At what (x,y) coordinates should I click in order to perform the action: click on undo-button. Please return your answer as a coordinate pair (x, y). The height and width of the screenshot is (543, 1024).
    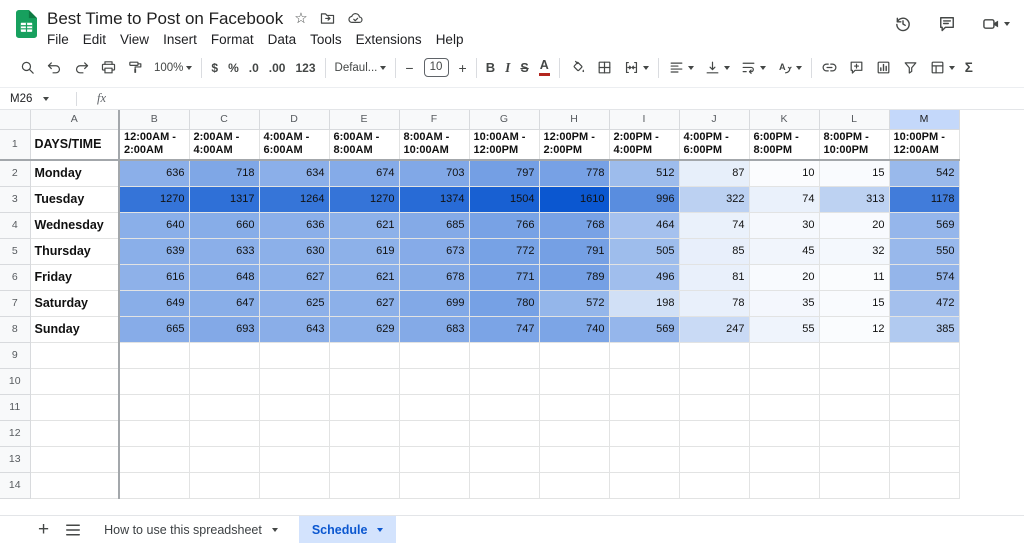
    Looking at the image, I should click on (54, 67).